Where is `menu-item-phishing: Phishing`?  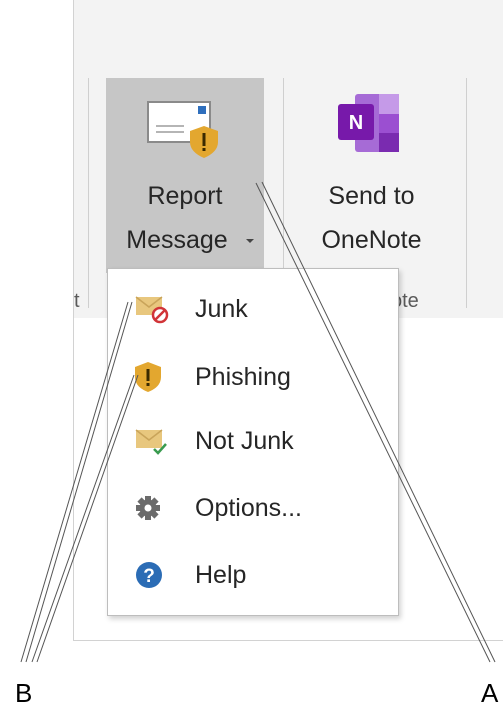 menu-item-phishing: Phishing is located at coordinates (253, 377).